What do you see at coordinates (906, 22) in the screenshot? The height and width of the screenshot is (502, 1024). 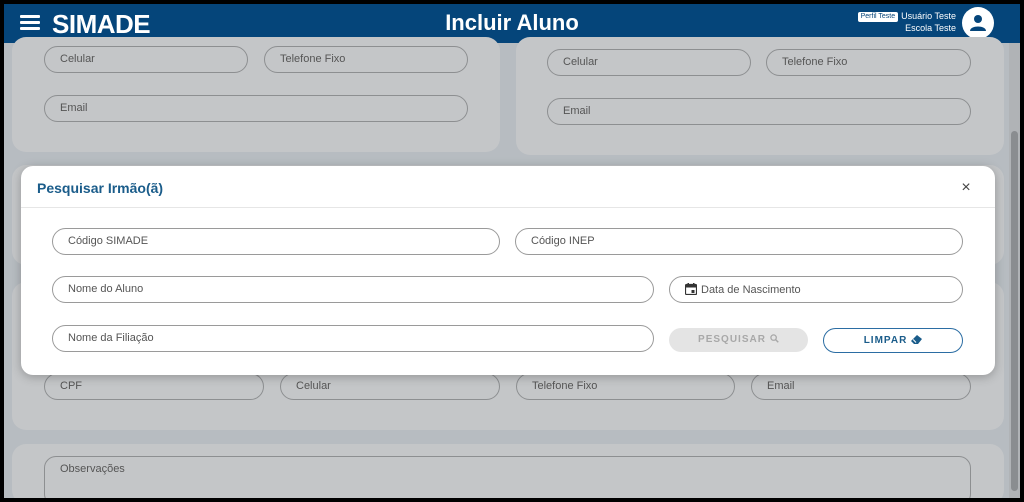 I see `user-info: Perfil Teste Usuário Teste Escola Teste` at bounding box center [906, 22].